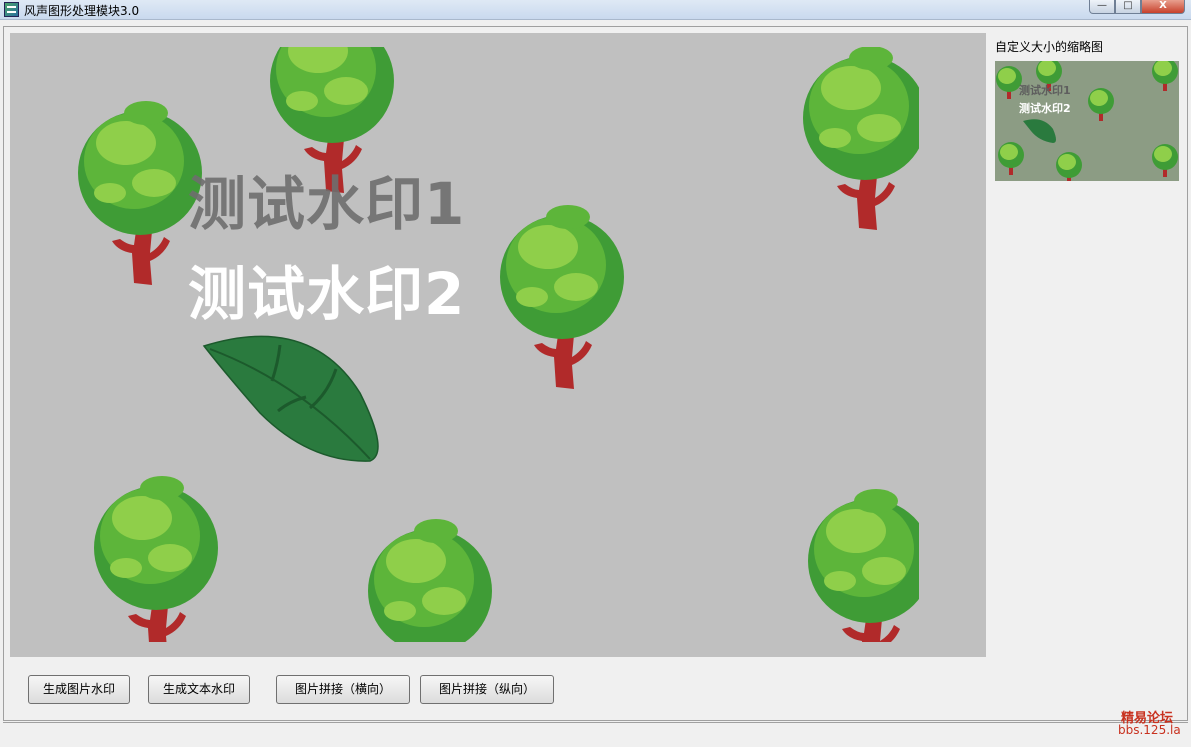 This screenshot has height=747, width=1191. I want to click on maximize-button: □, so click(1128, 7).